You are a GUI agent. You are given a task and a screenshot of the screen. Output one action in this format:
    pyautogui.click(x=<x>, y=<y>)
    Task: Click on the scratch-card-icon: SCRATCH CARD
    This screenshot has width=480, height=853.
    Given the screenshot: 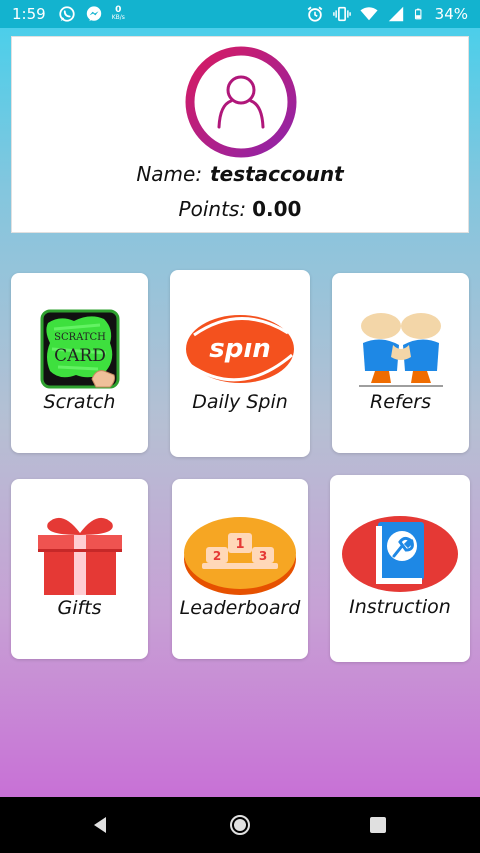 What is the action you would take?
    pyautogui.click(x=79, y=349)
    